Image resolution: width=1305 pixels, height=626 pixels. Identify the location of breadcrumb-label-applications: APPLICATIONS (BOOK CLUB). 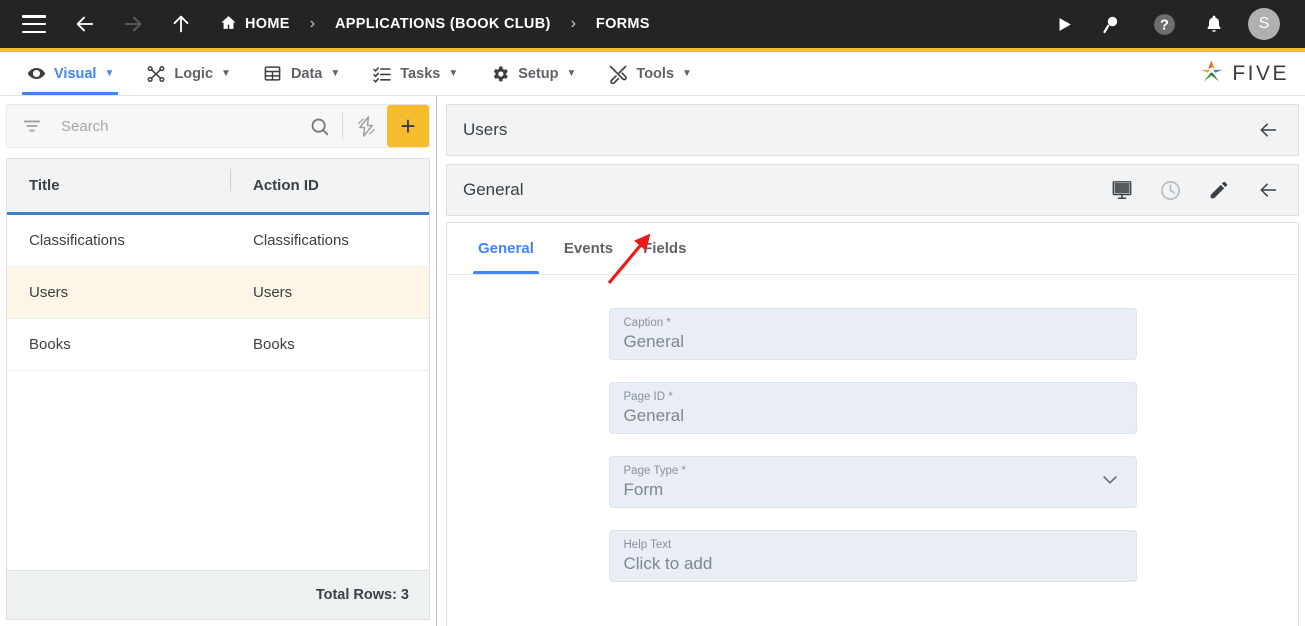
(443, 24).